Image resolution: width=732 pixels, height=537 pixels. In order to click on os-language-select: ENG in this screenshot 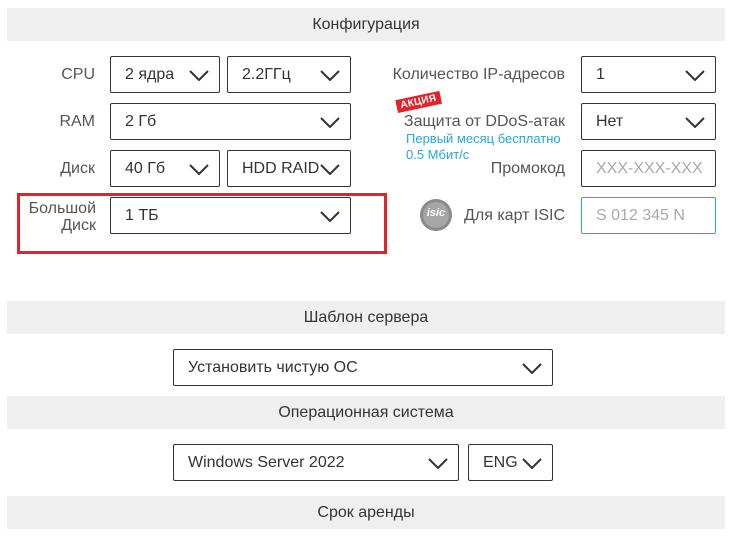, I will do `click(510, 462)`.